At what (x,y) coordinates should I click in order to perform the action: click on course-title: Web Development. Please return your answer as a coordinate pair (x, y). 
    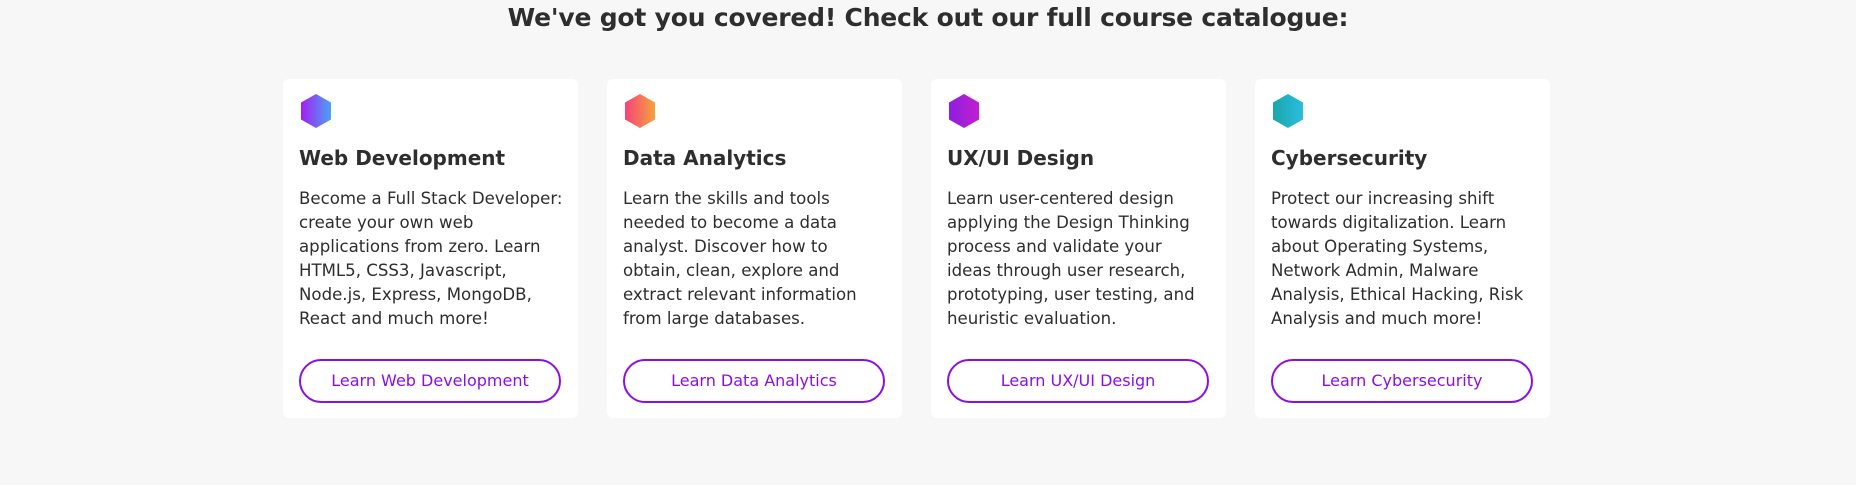
    Looking at the image, I should click on (402, 158).